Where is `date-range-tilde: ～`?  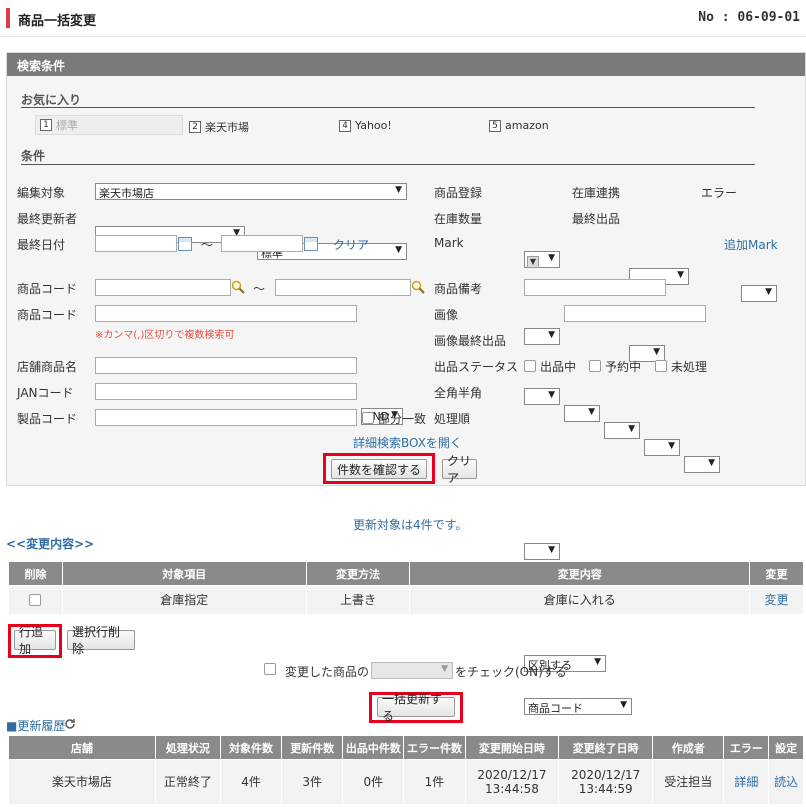
date-range-tilde: ～ is located at coordinates (207, 245).